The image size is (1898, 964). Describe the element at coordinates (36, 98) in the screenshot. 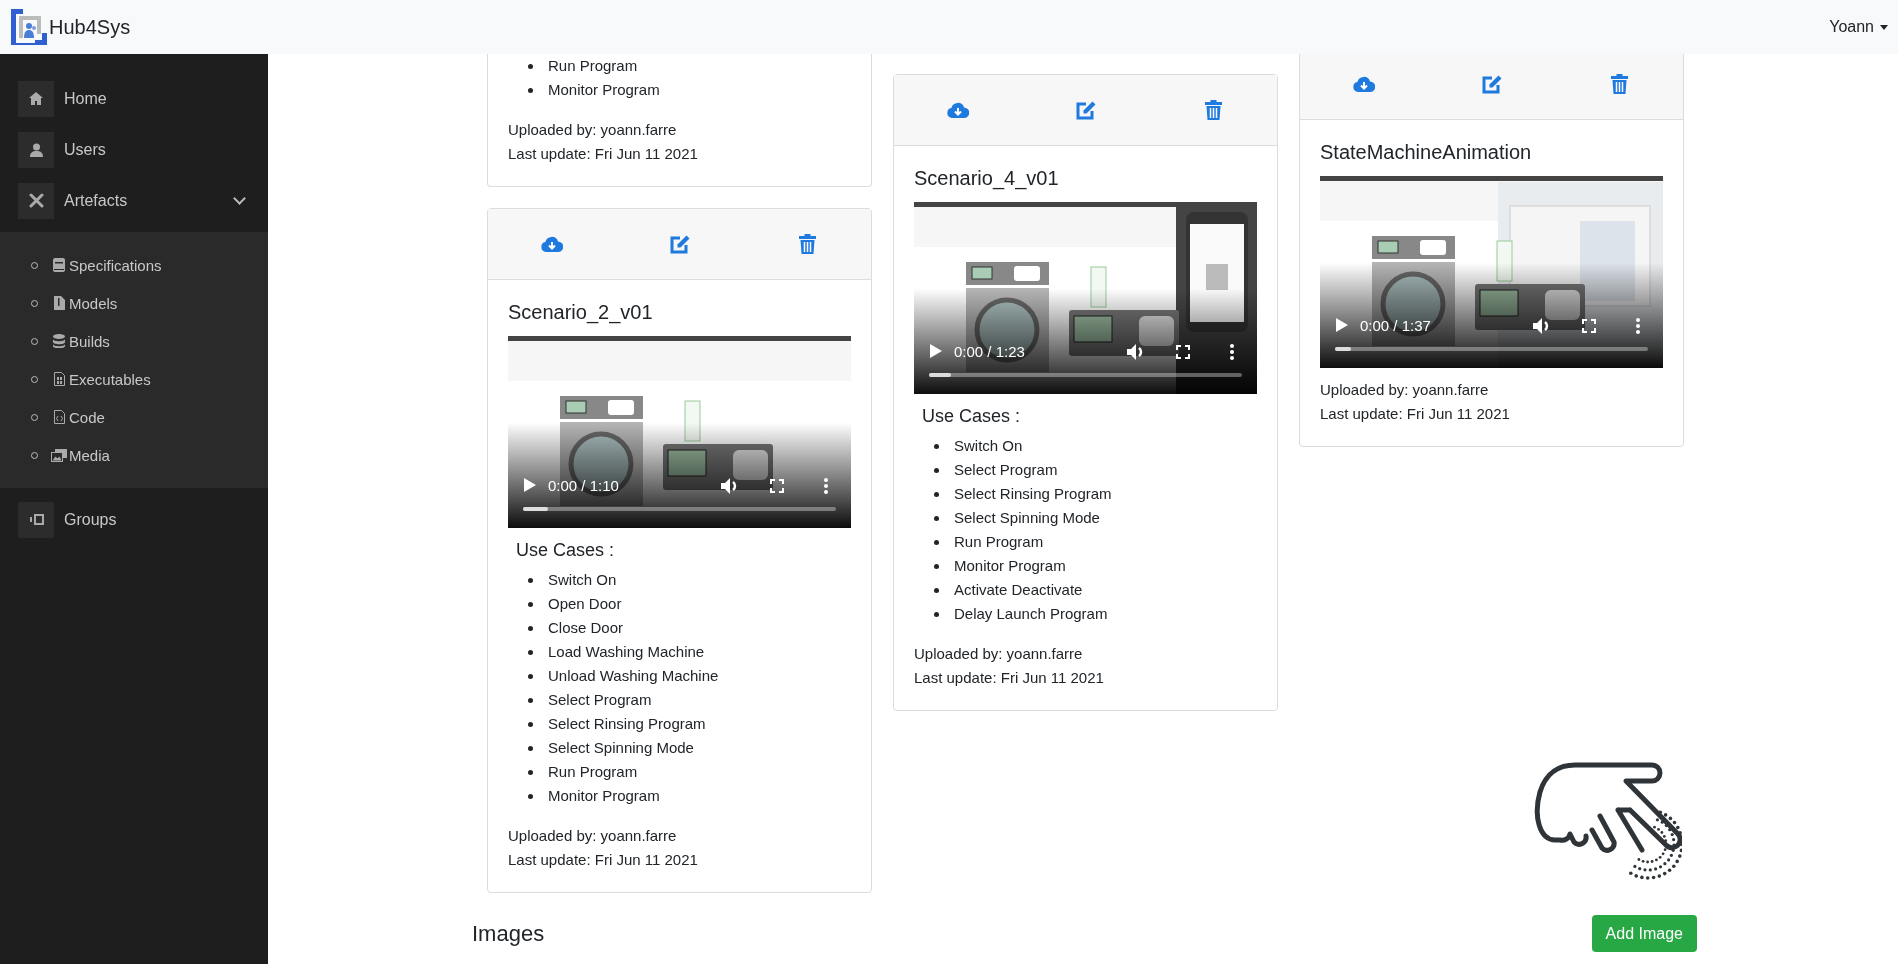

I see `home-icon` at that location.